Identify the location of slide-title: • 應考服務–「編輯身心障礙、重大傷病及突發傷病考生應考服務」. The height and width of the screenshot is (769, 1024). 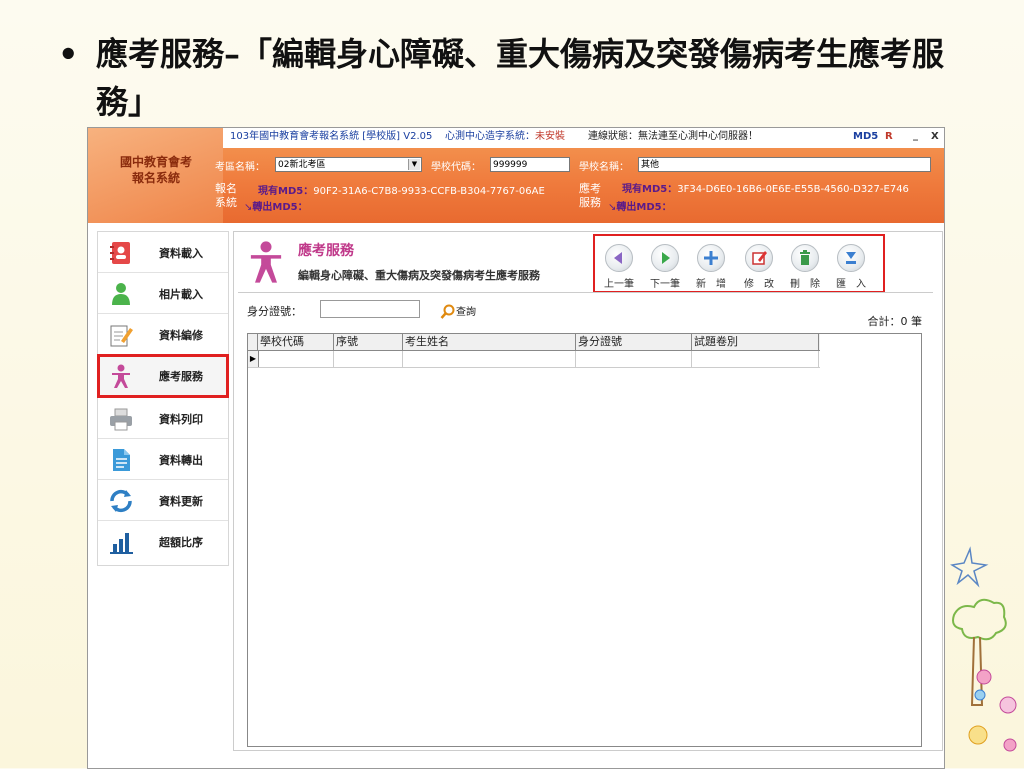
(518, 78).